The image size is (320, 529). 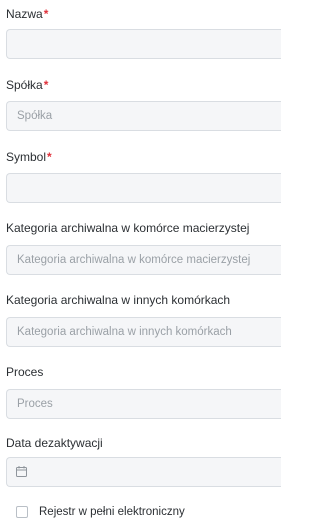 I want to click on symbol-label: Symbol*, so click(x=29, y=157).